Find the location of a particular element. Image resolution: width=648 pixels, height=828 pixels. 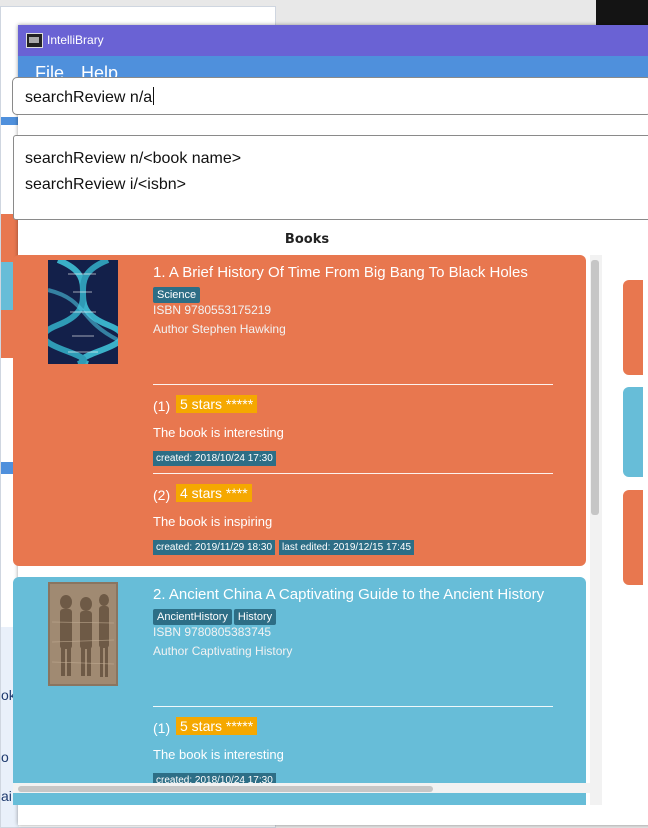

book-cover-relief-image is located at coordinates (83, 634).